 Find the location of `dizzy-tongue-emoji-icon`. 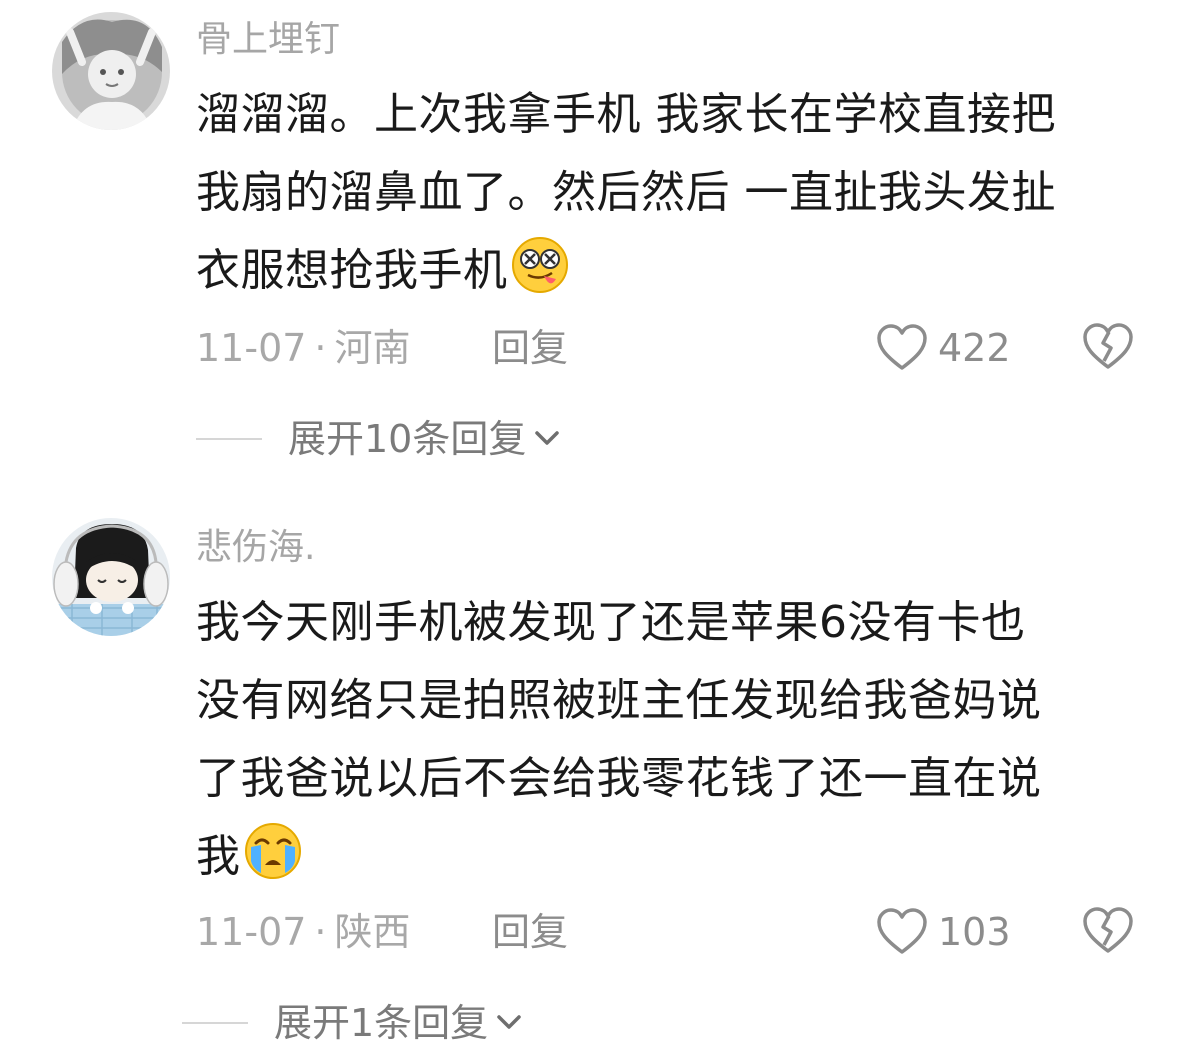

dizzy-tongue-emoji-icon is located at coordinates (539, 265).